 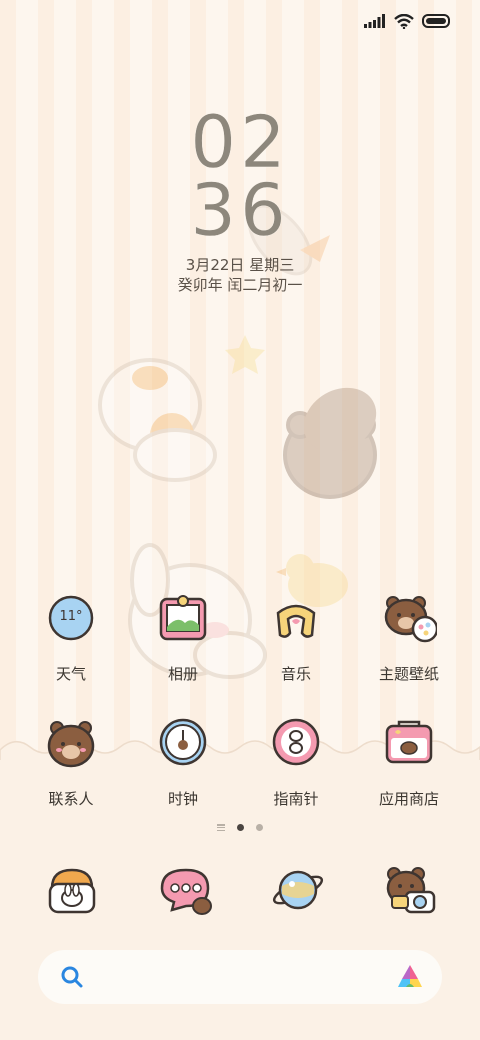 I want to click on app-label: 时钟, so click(x=182, y=799).